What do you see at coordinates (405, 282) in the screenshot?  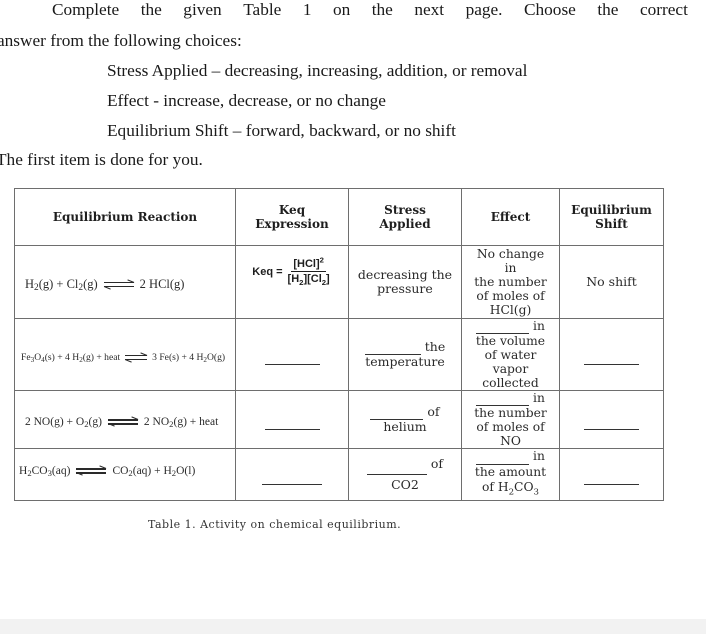 I see `stress-cell: decreasing the pressure` at bounding box center [405, 282].